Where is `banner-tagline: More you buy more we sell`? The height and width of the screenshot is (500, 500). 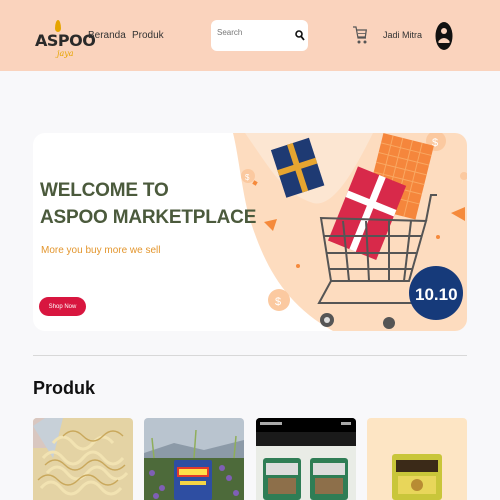
banner-tagline: More you buy more we sell is located at coordinates (101, 250).